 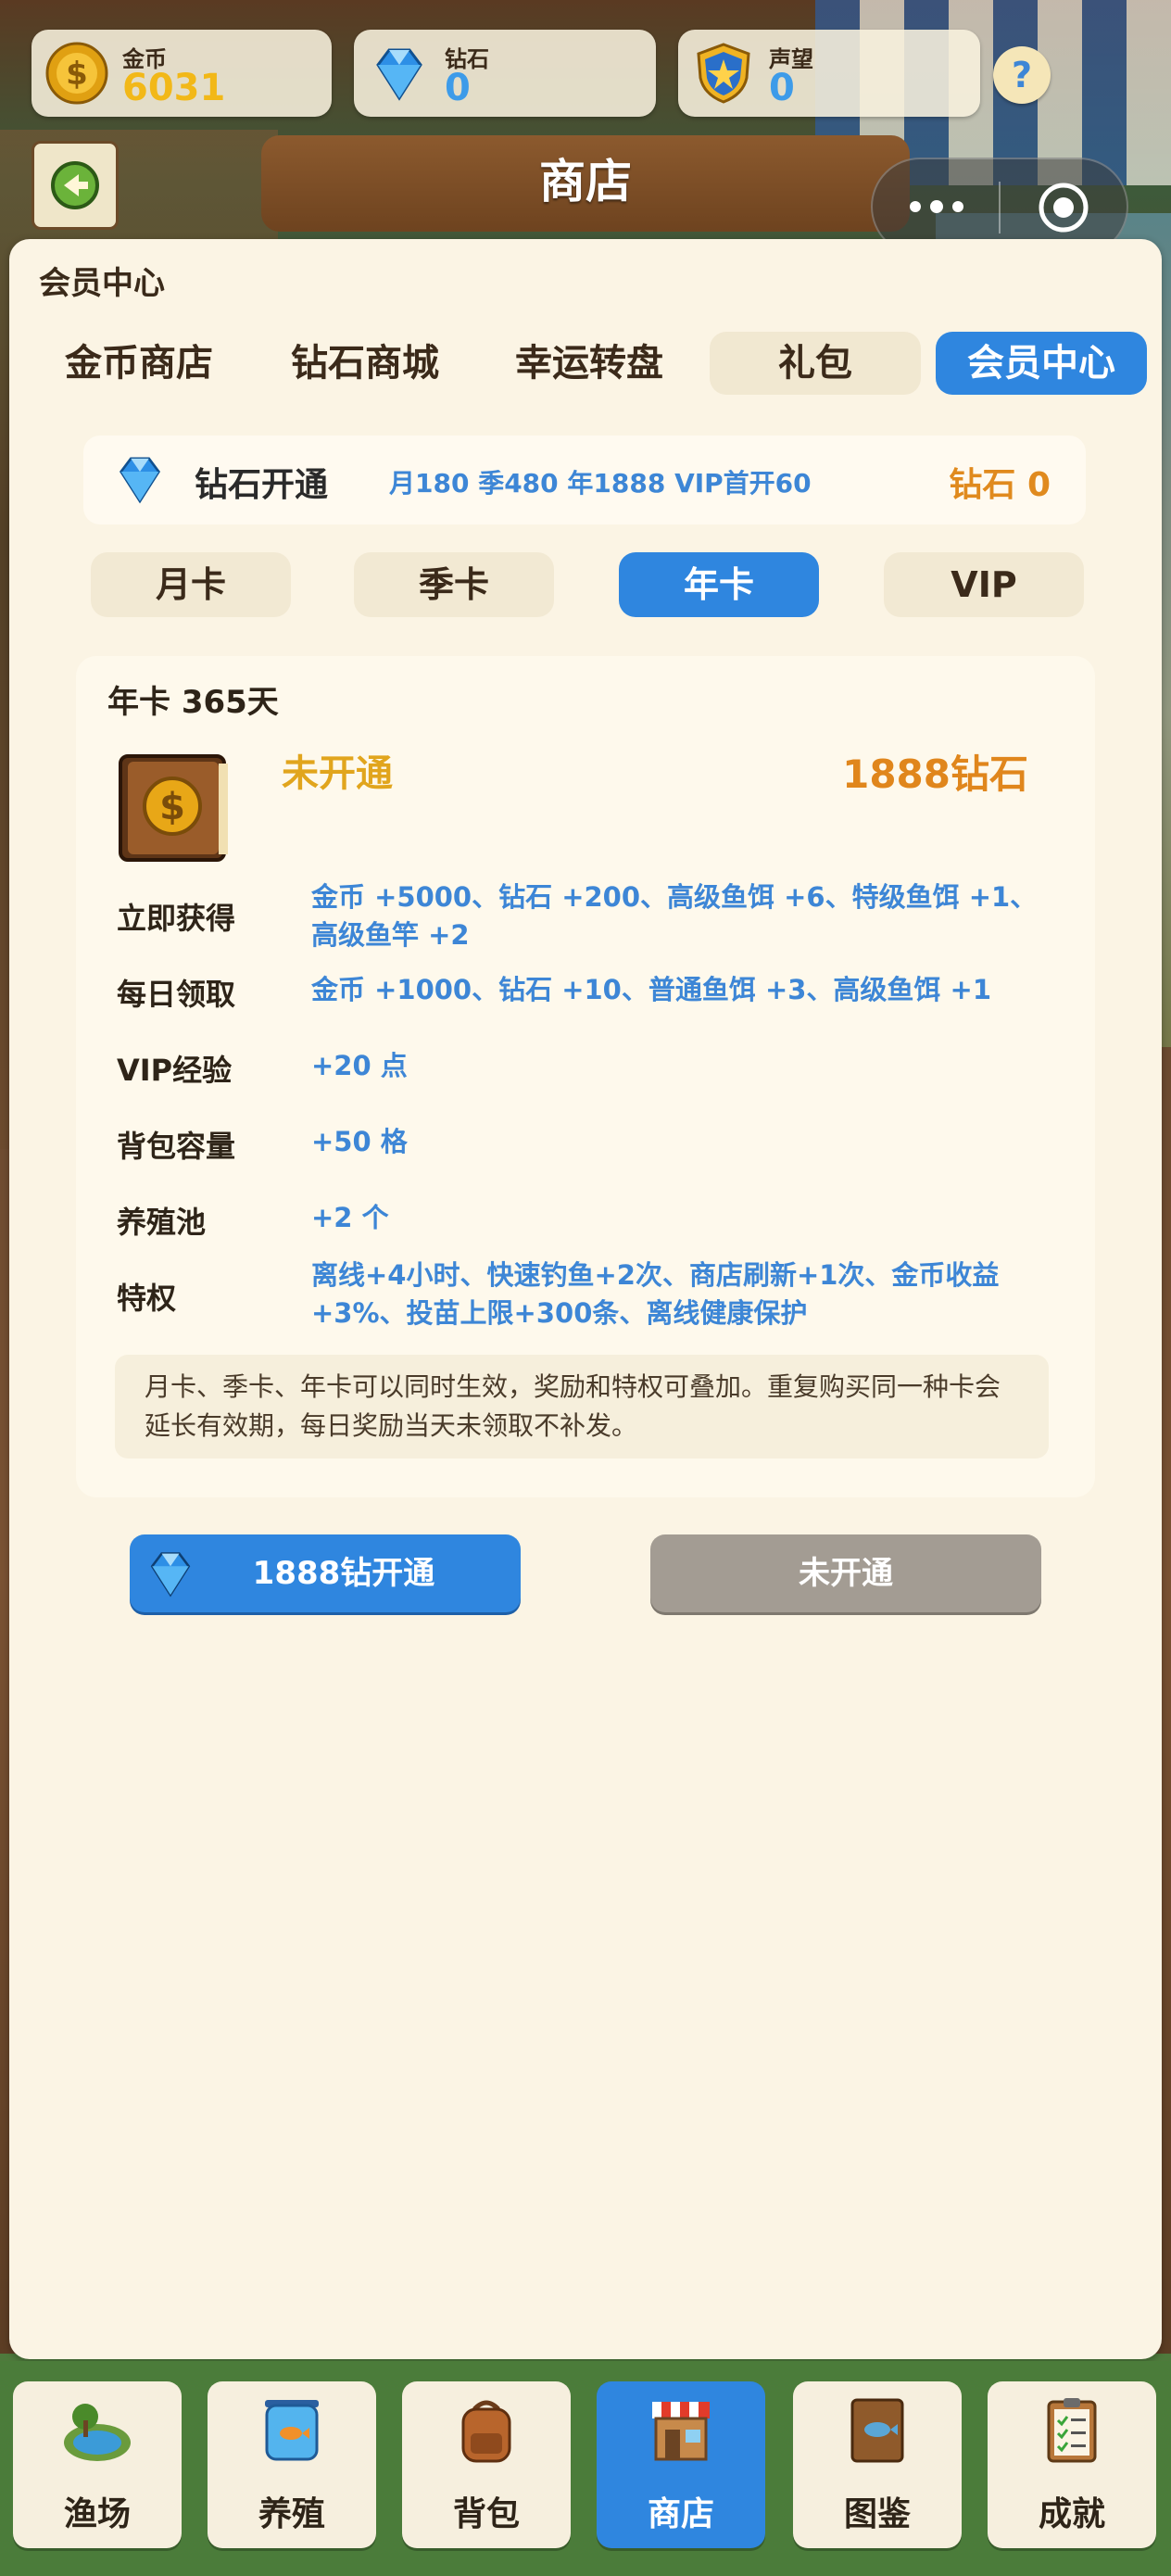 I want to click on tab-lucky-wheel: 幸运转盘, so click(x=590, y=363).